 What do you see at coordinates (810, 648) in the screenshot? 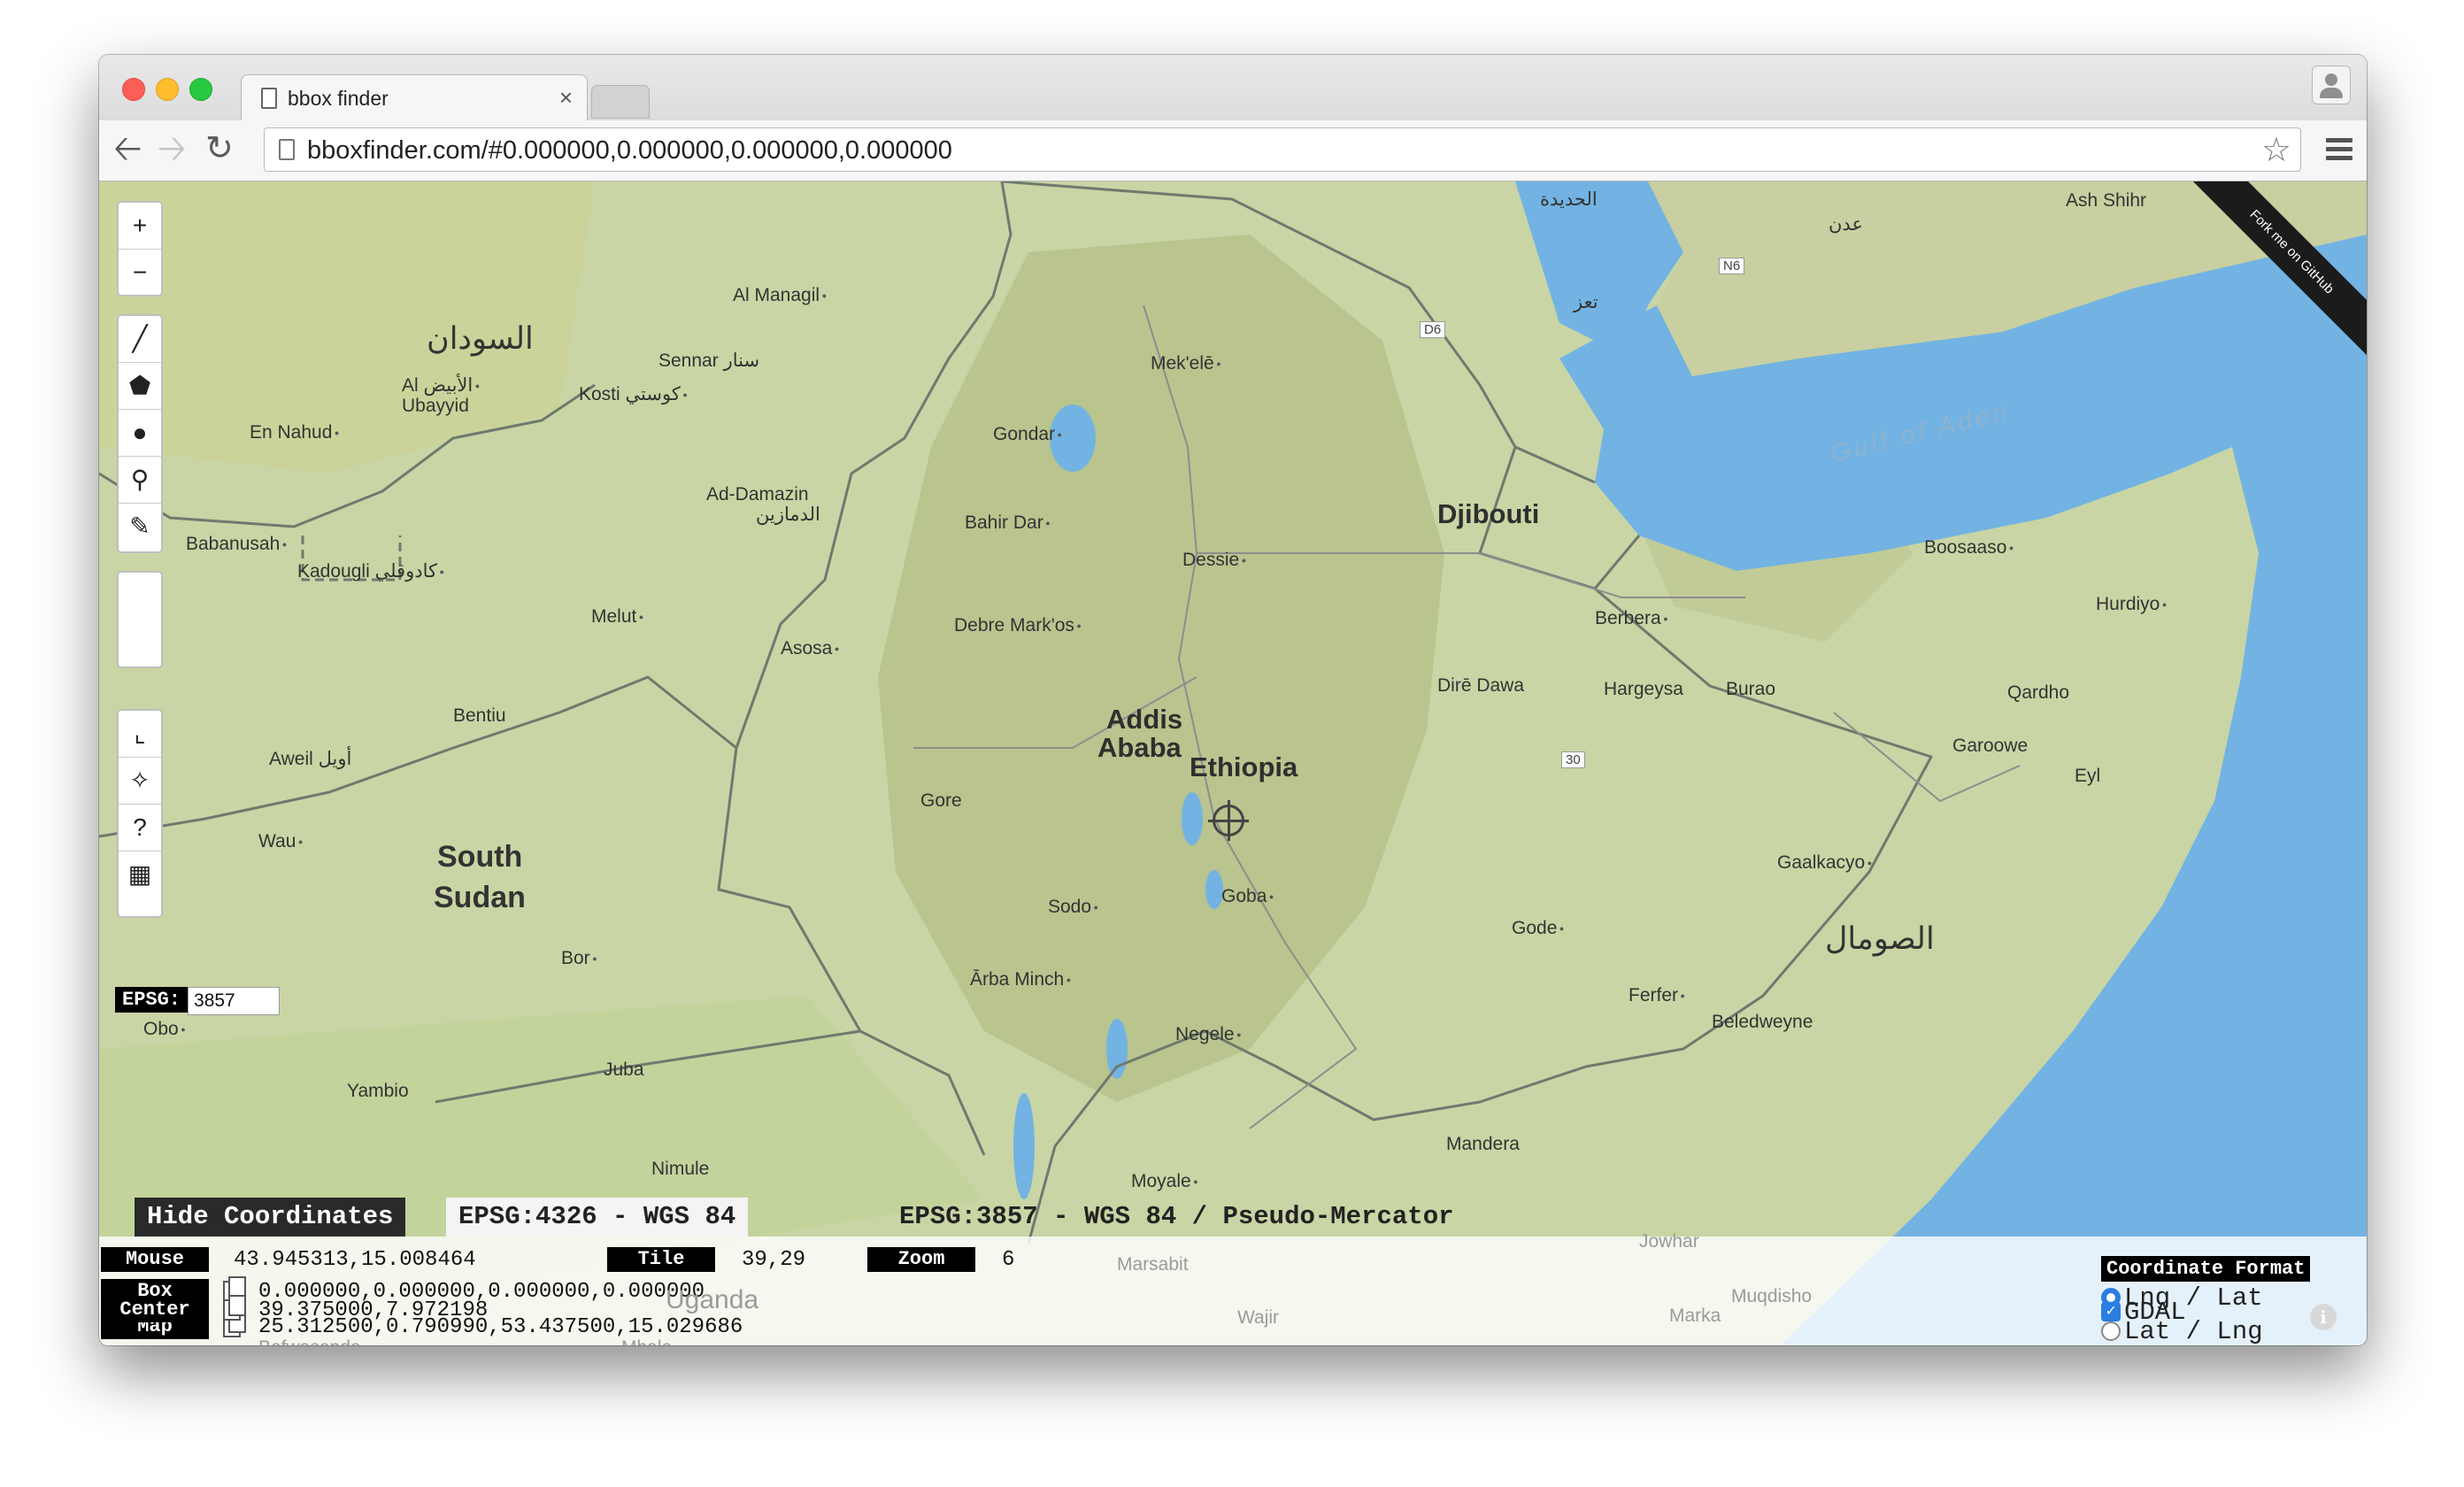
I see `city-label: Asosa` at bounding box center [810, 648].